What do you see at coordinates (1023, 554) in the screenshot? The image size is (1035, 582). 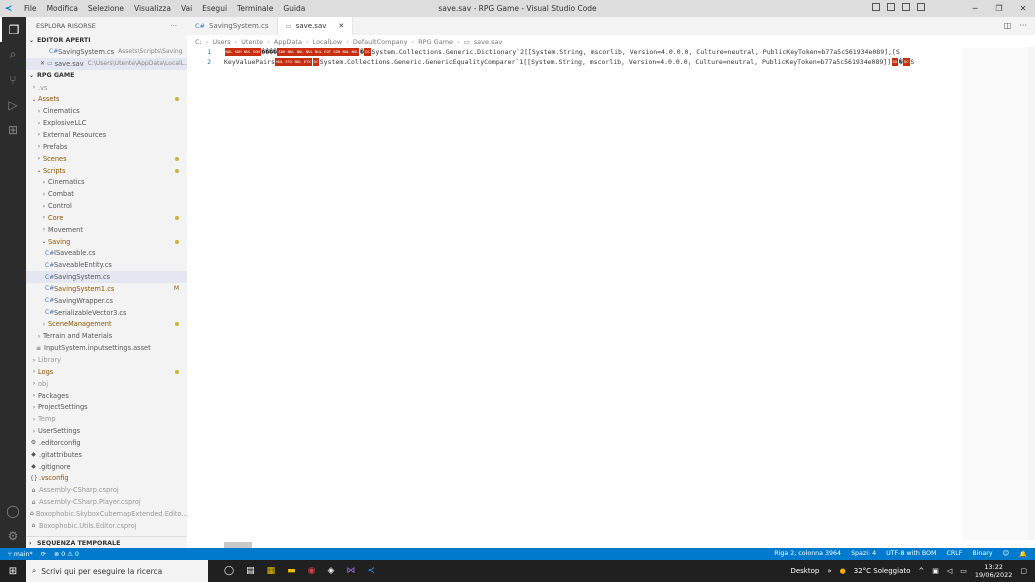 I see `notifications-icon: 🔔` at bounding box center [1023, 554].